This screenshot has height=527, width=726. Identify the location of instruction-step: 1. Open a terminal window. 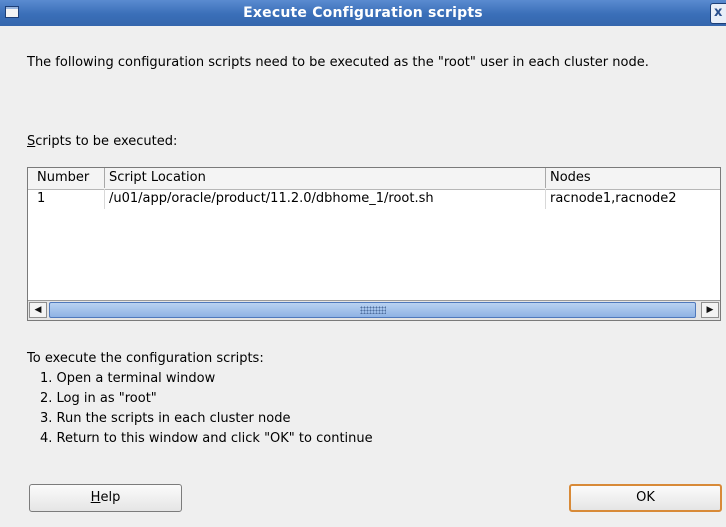
(128, 378).